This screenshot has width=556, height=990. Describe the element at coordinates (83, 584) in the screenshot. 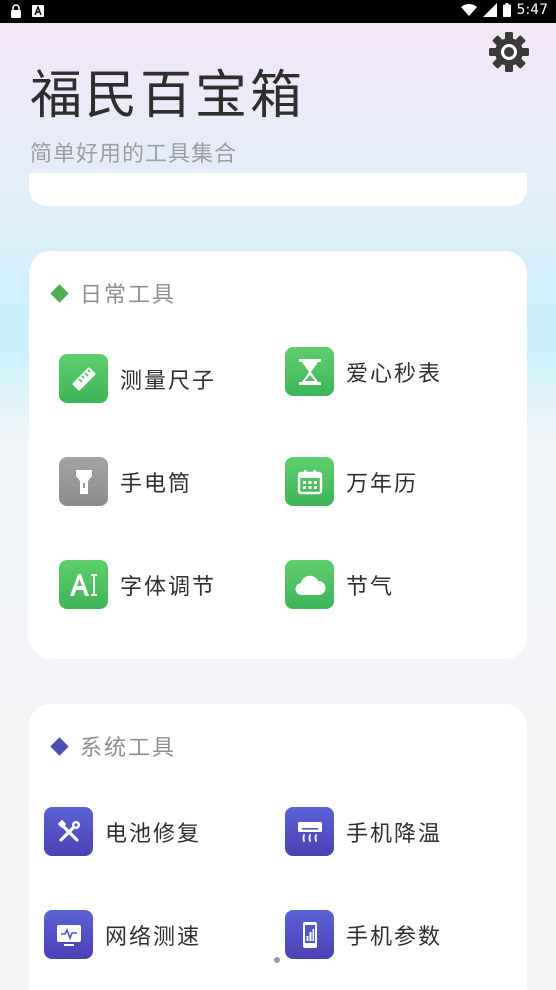

I see `font-size-icon` at that location.